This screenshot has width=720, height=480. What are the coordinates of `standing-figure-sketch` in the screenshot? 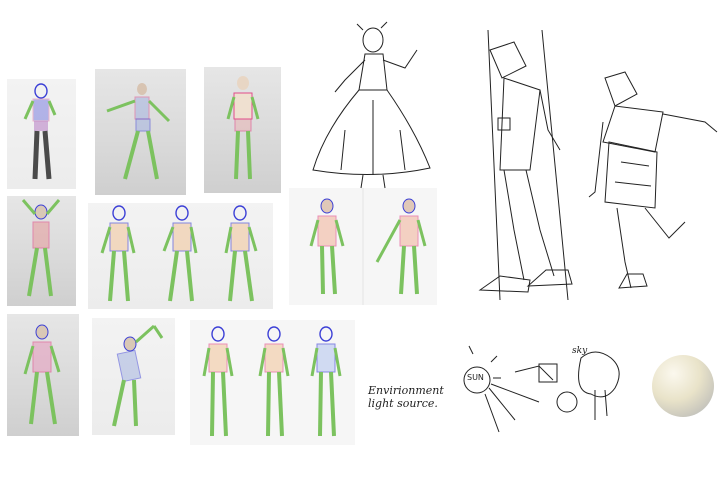 It's located at (527, 162).